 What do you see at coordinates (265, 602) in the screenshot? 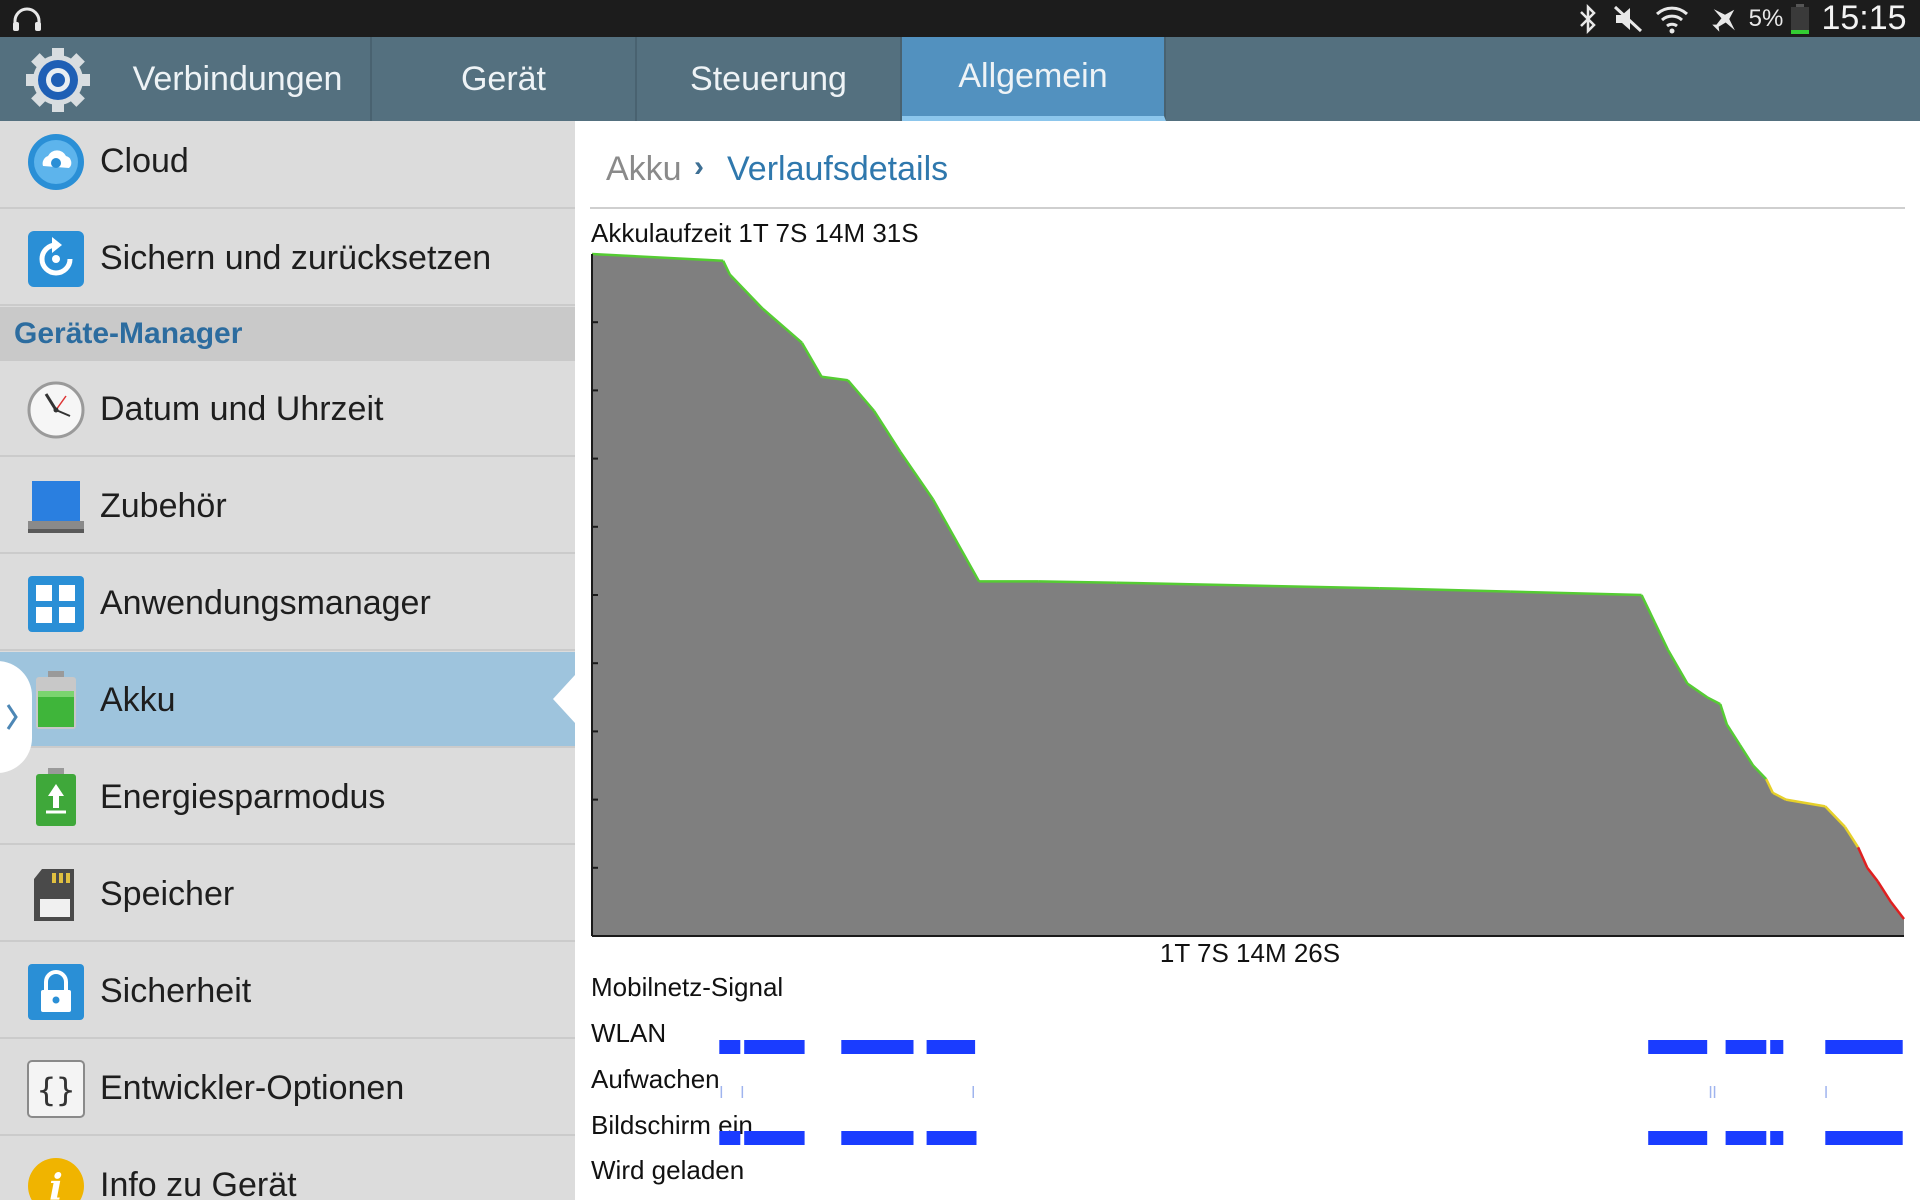
I see `sidebar-item-label: Anwendungsmanager` at bounding box center [265, 602].